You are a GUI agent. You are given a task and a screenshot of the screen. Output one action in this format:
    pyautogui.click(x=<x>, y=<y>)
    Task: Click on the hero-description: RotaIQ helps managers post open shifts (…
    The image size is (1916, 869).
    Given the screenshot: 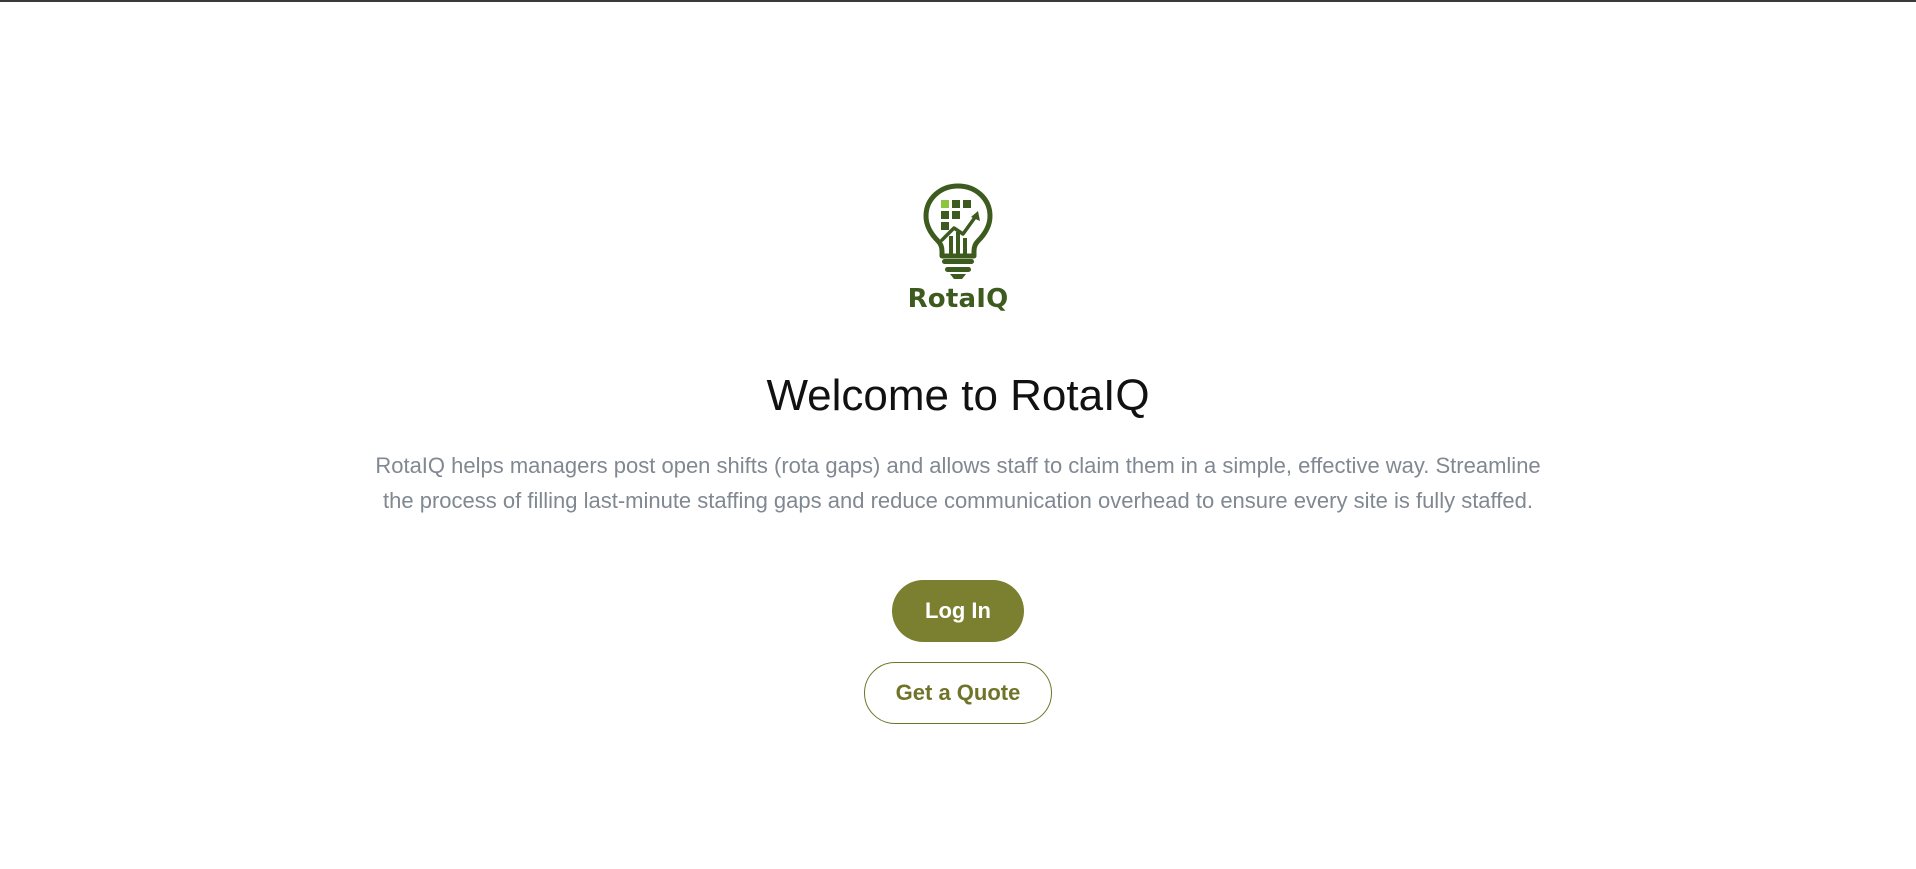 What is the action you would take?
    pyautogui.click(x=958, y=483)
    